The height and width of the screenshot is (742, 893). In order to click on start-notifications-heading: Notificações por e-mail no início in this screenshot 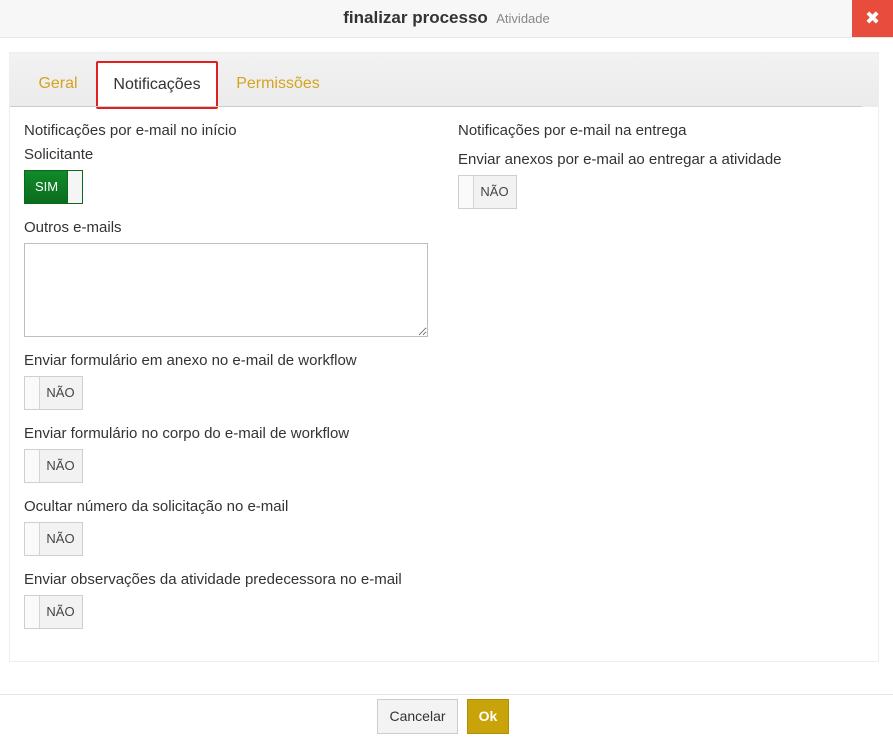, I will do `click(130, 130)`.